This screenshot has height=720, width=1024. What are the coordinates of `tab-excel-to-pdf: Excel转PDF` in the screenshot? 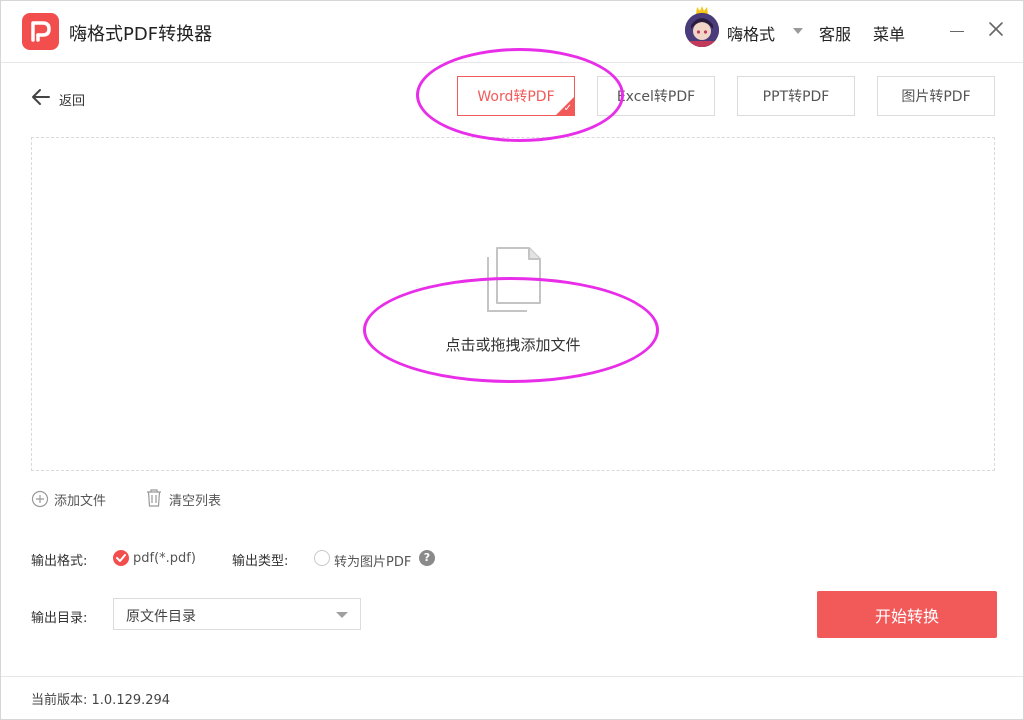 It's located at (656, 96).